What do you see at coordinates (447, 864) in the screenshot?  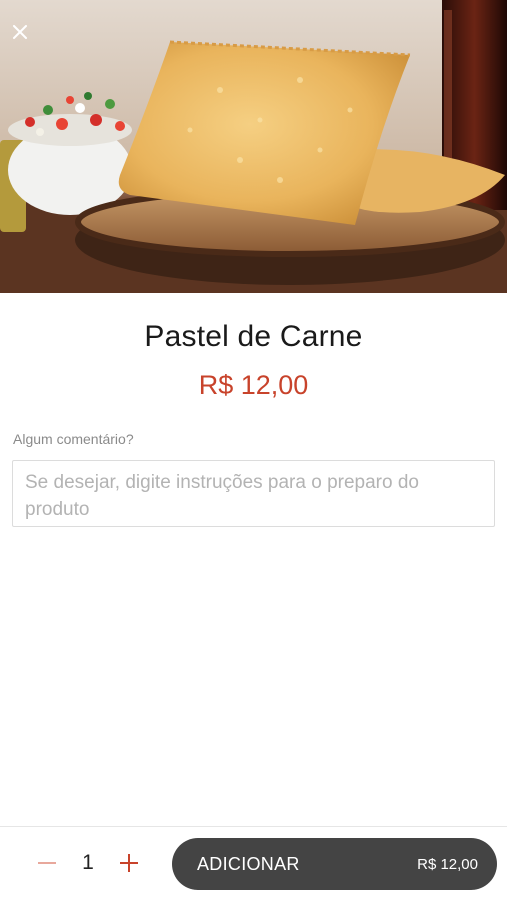 I see `add-button-total: R$ 12,00` at bounding box center [447, 864].